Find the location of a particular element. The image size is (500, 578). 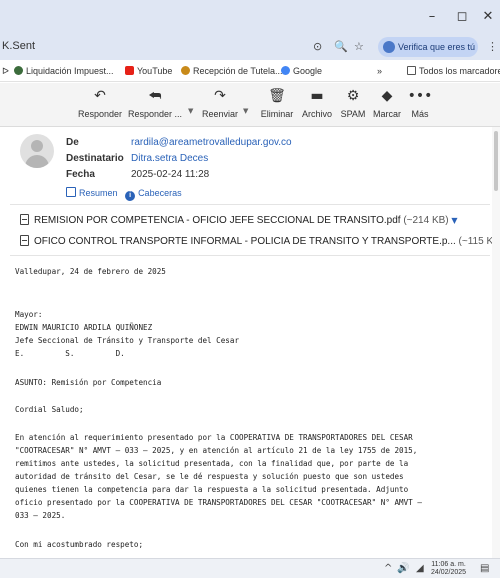

body-salutation: Mayor: is located at coordinates (29, 314).